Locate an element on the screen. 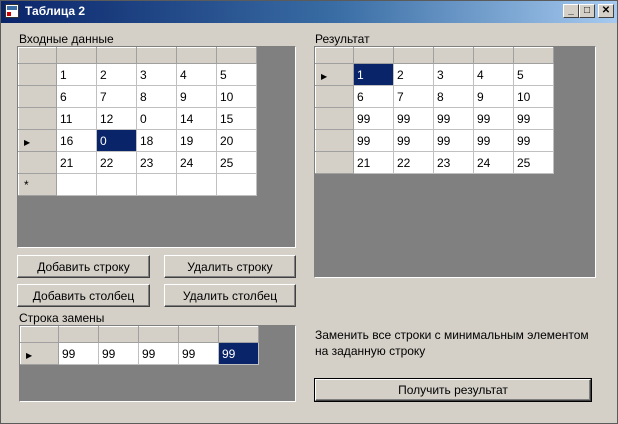  input-cell: 1 is located at coordinates (76, 74).